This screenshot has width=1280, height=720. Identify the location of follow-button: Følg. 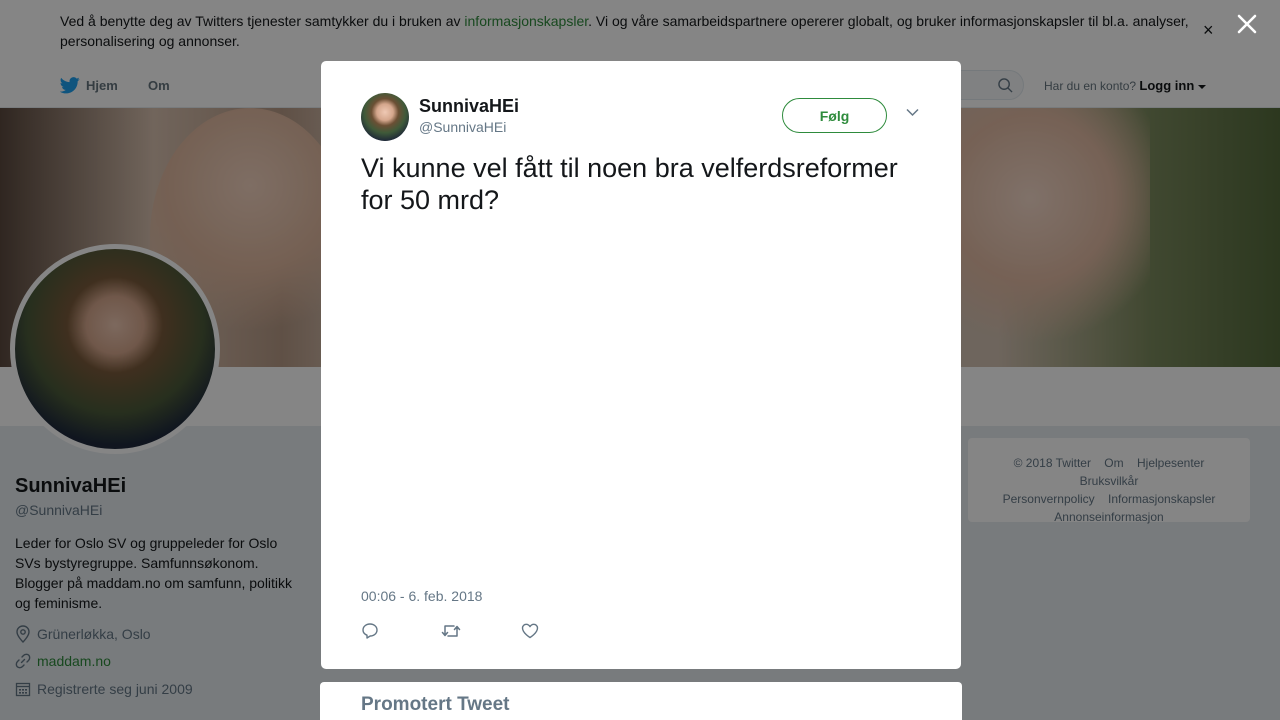
(834, 115).